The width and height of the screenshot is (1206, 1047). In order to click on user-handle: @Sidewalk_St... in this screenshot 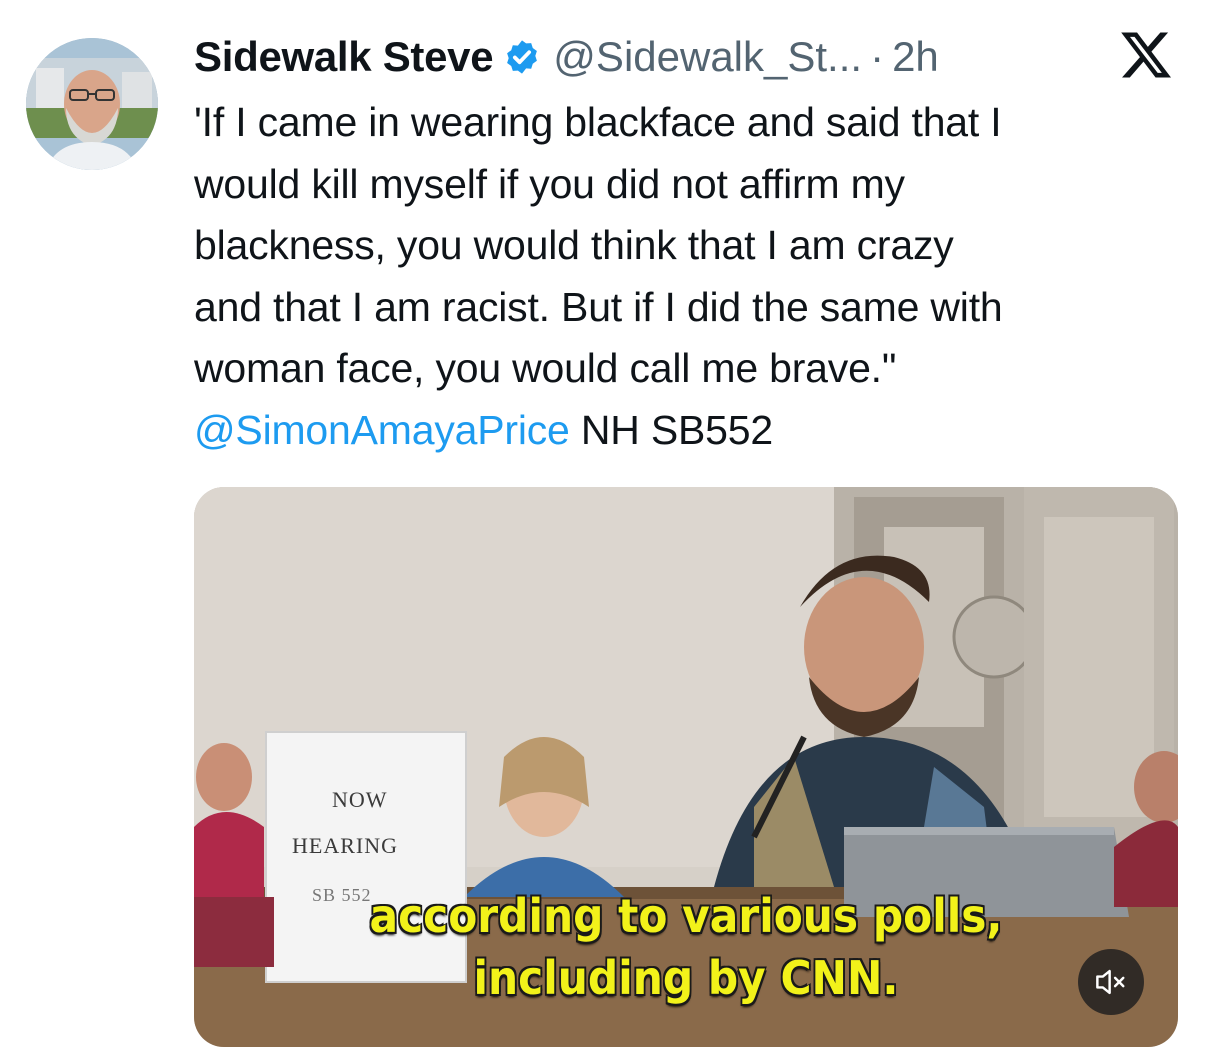, I will do `click(707, 57)`.